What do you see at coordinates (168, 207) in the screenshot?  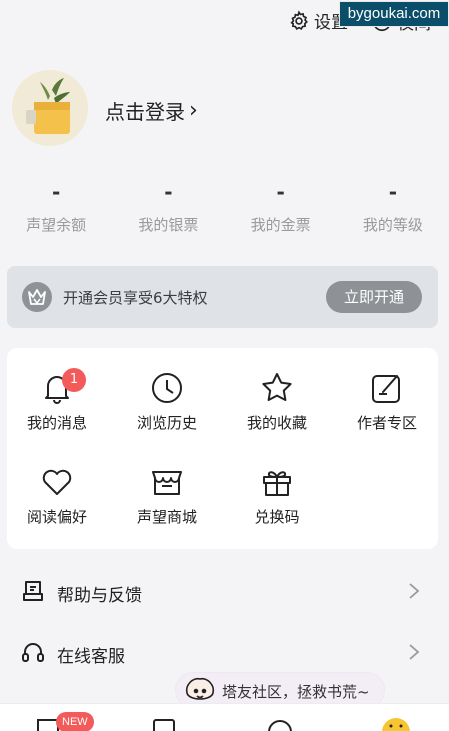 I see `stat-silver-ticket: - 我的银票` at bounding box center [168, 207].